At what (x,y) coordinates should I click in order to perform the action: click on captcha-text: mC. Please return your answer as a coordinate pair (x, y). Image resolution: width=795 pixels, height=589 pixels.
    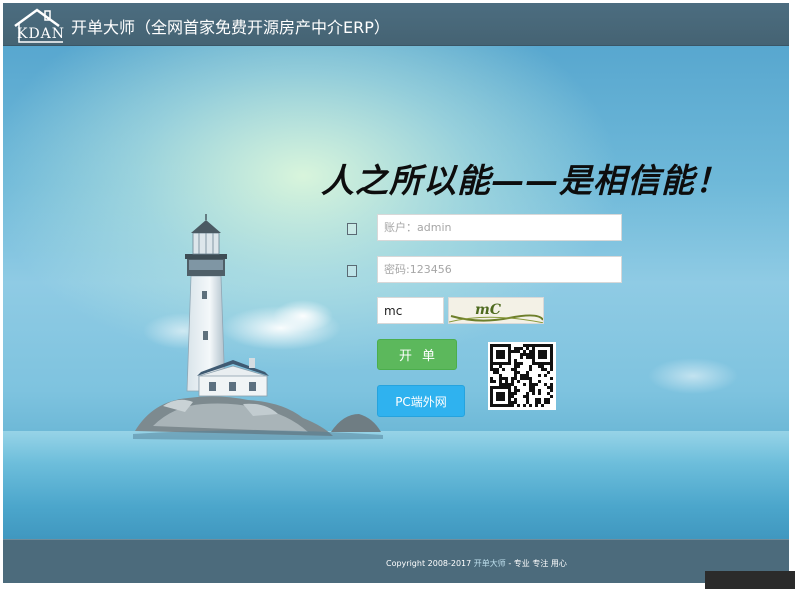
    Looking at the image, I should click on (488, 310).